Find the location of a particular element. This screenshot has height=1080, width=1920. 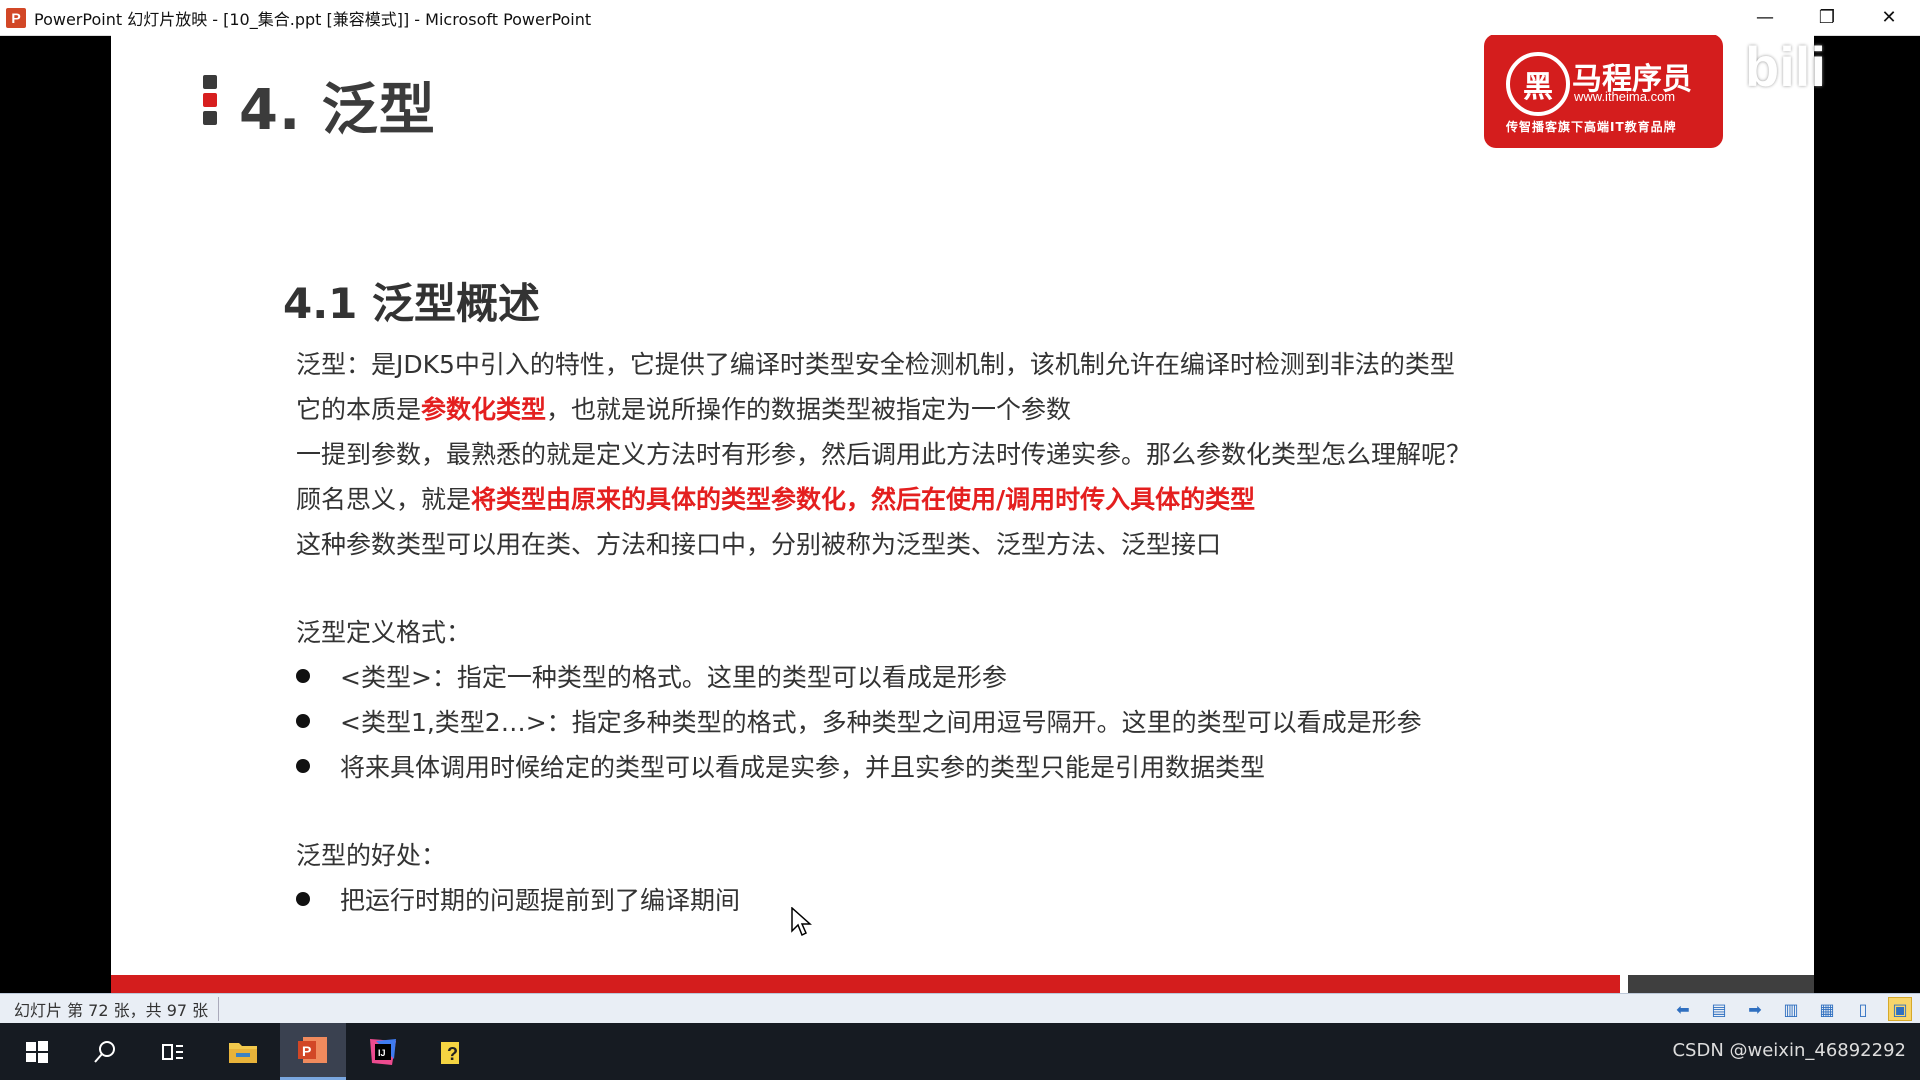

window-controls: — ❐ ✕ is located at coordinates (1827, 17).